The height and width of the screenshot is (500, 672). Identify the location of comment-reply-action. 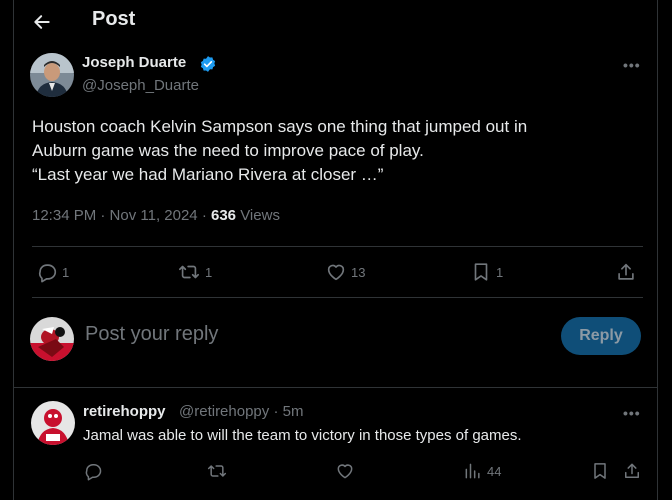
(93, 471).